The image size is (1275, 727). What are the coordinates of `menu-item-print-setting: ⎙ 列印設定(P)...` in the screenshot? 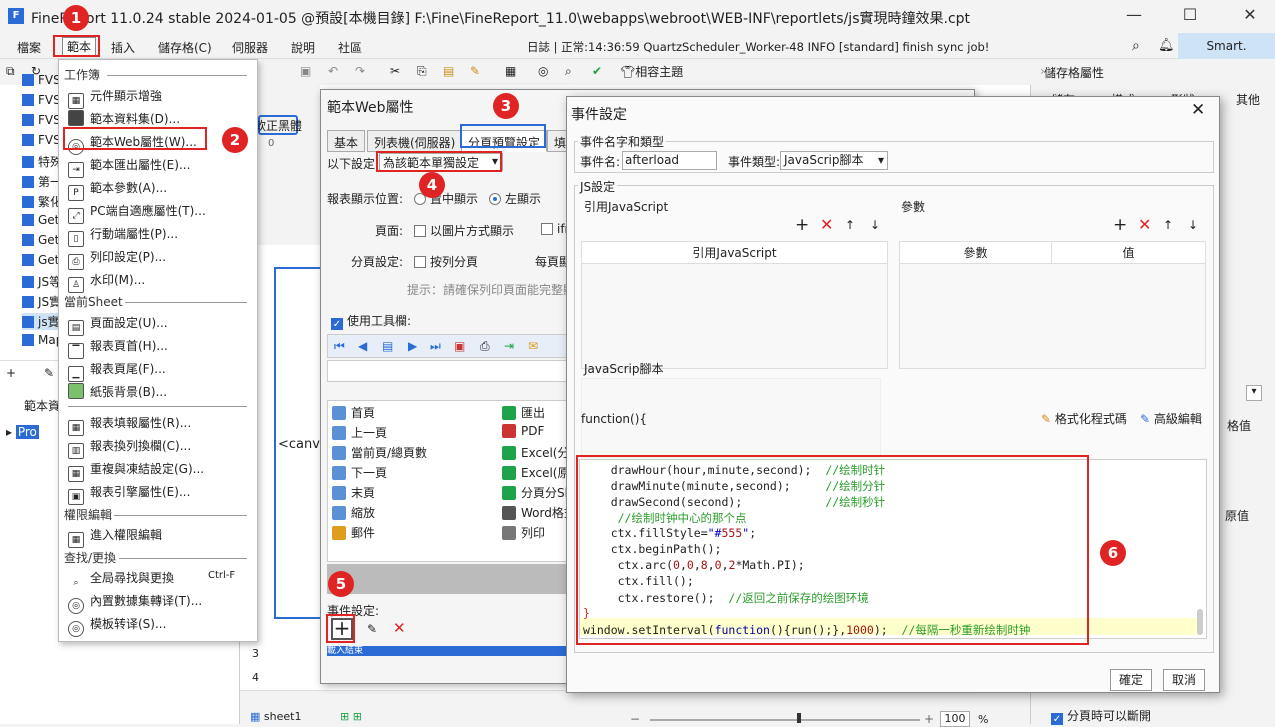 It's located at (117, 259).